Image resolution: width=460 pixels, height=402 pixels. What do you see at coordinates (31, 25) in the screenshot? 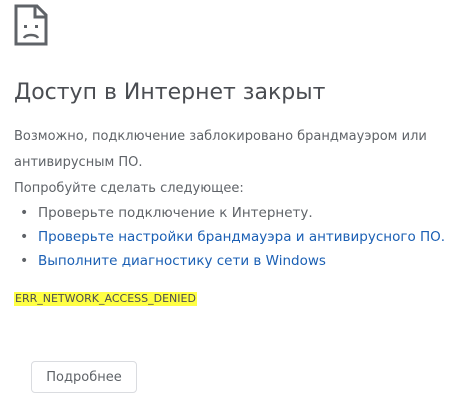
I see `sad-document-icon` at bounding box center [31, 25].